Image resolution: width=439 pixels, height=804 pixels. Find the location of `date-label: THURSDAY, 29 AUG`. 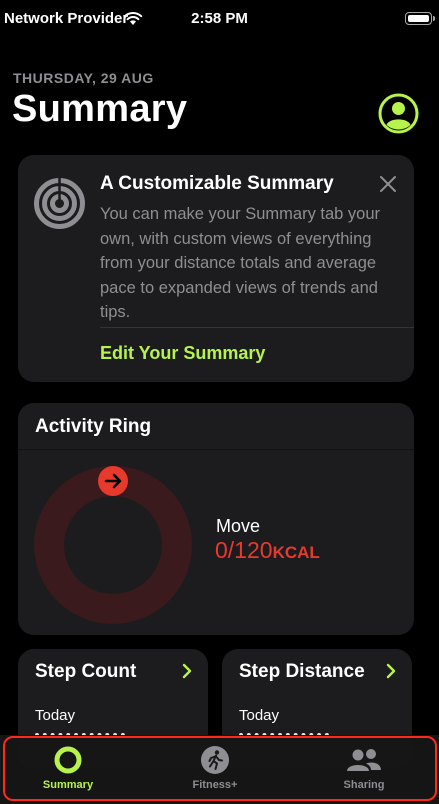

date-label: THURSDAY, 29 AUG is located at coordinates (83, 78).